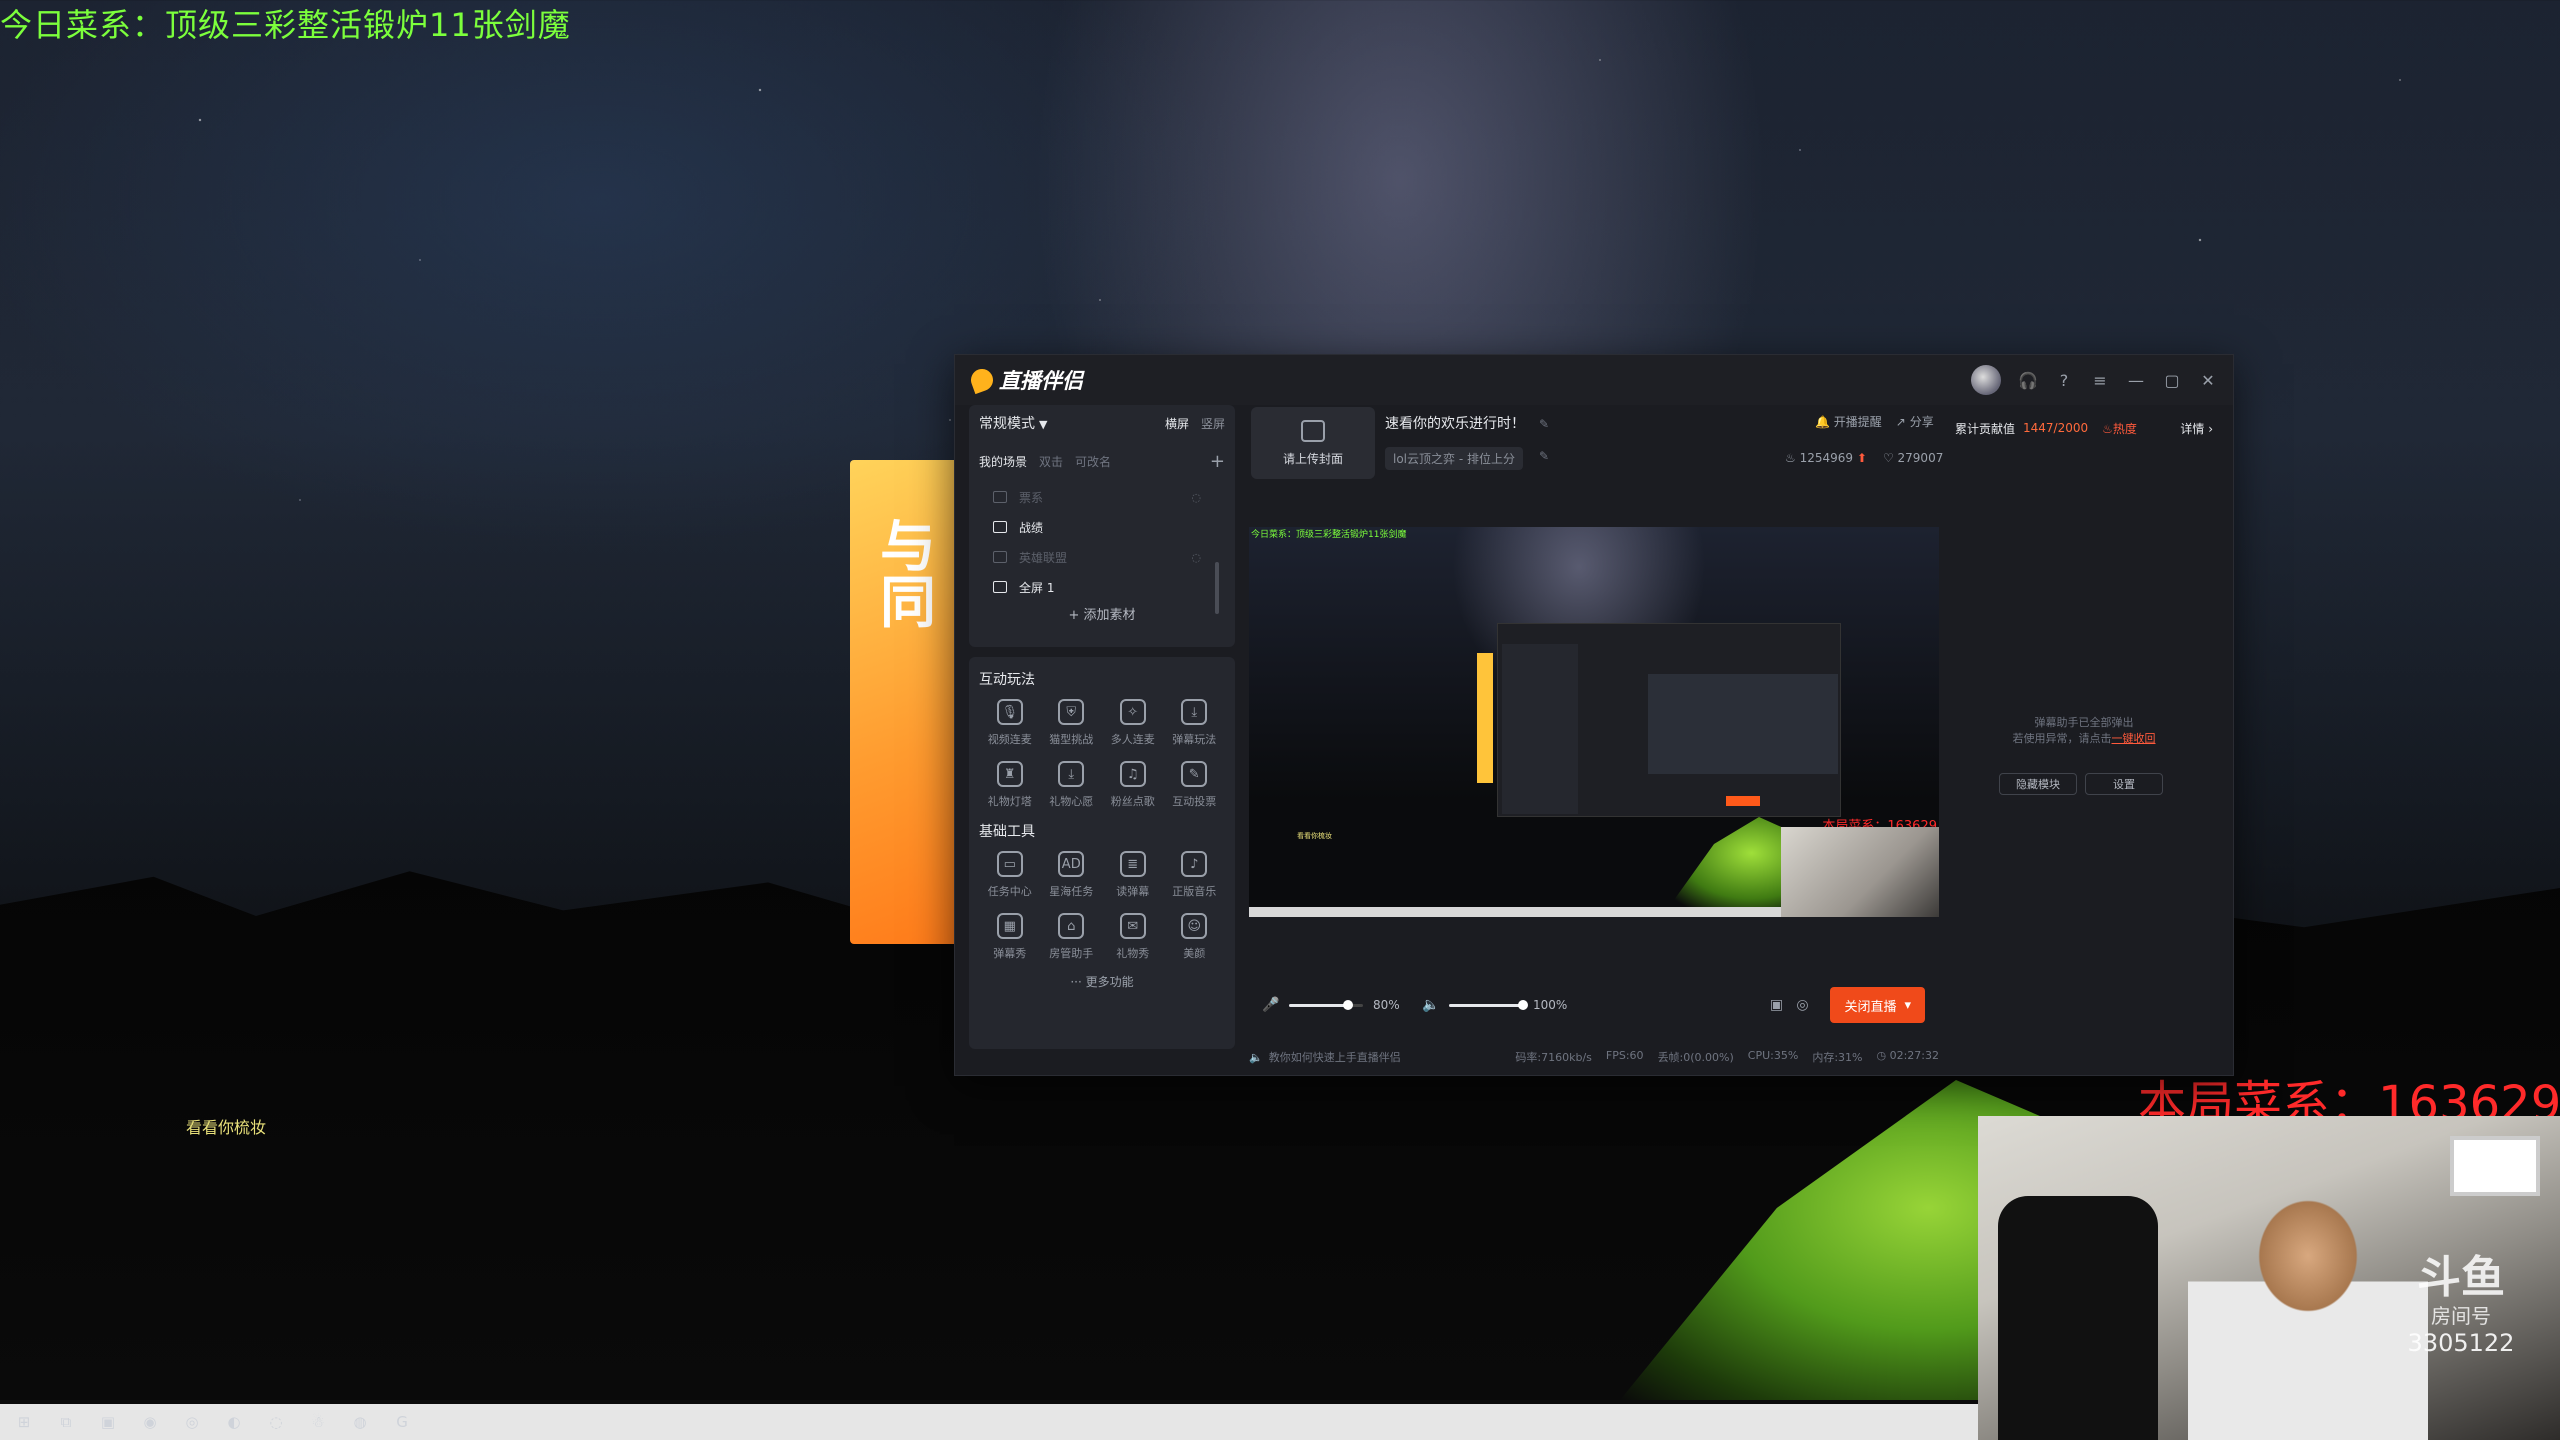 The width and height of the screenshot is (2560, 1440). I want to click on maximize-icon: ▢, so click(2172, 380).